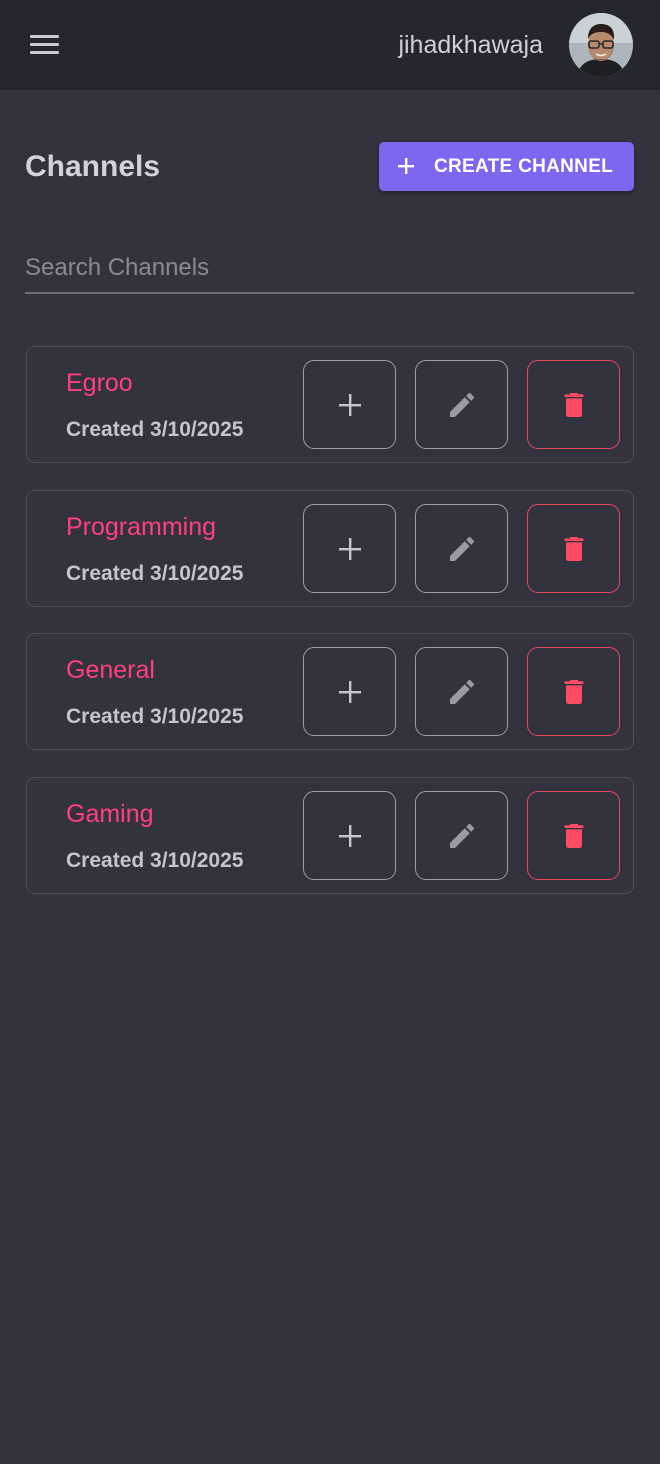 The height and width of the screenshot is (1464, 660). I want to click on page-title: Channels, so click(93, 166).